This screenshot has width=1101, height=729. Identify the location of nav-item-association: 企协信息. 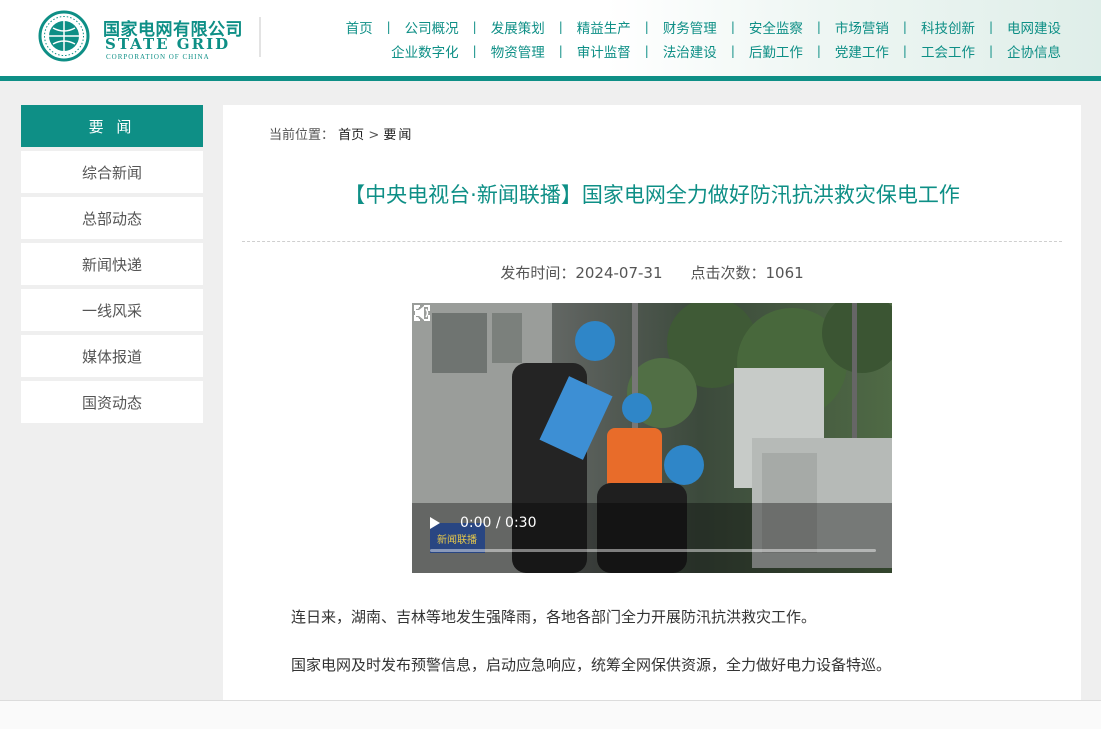
(1034, 51).